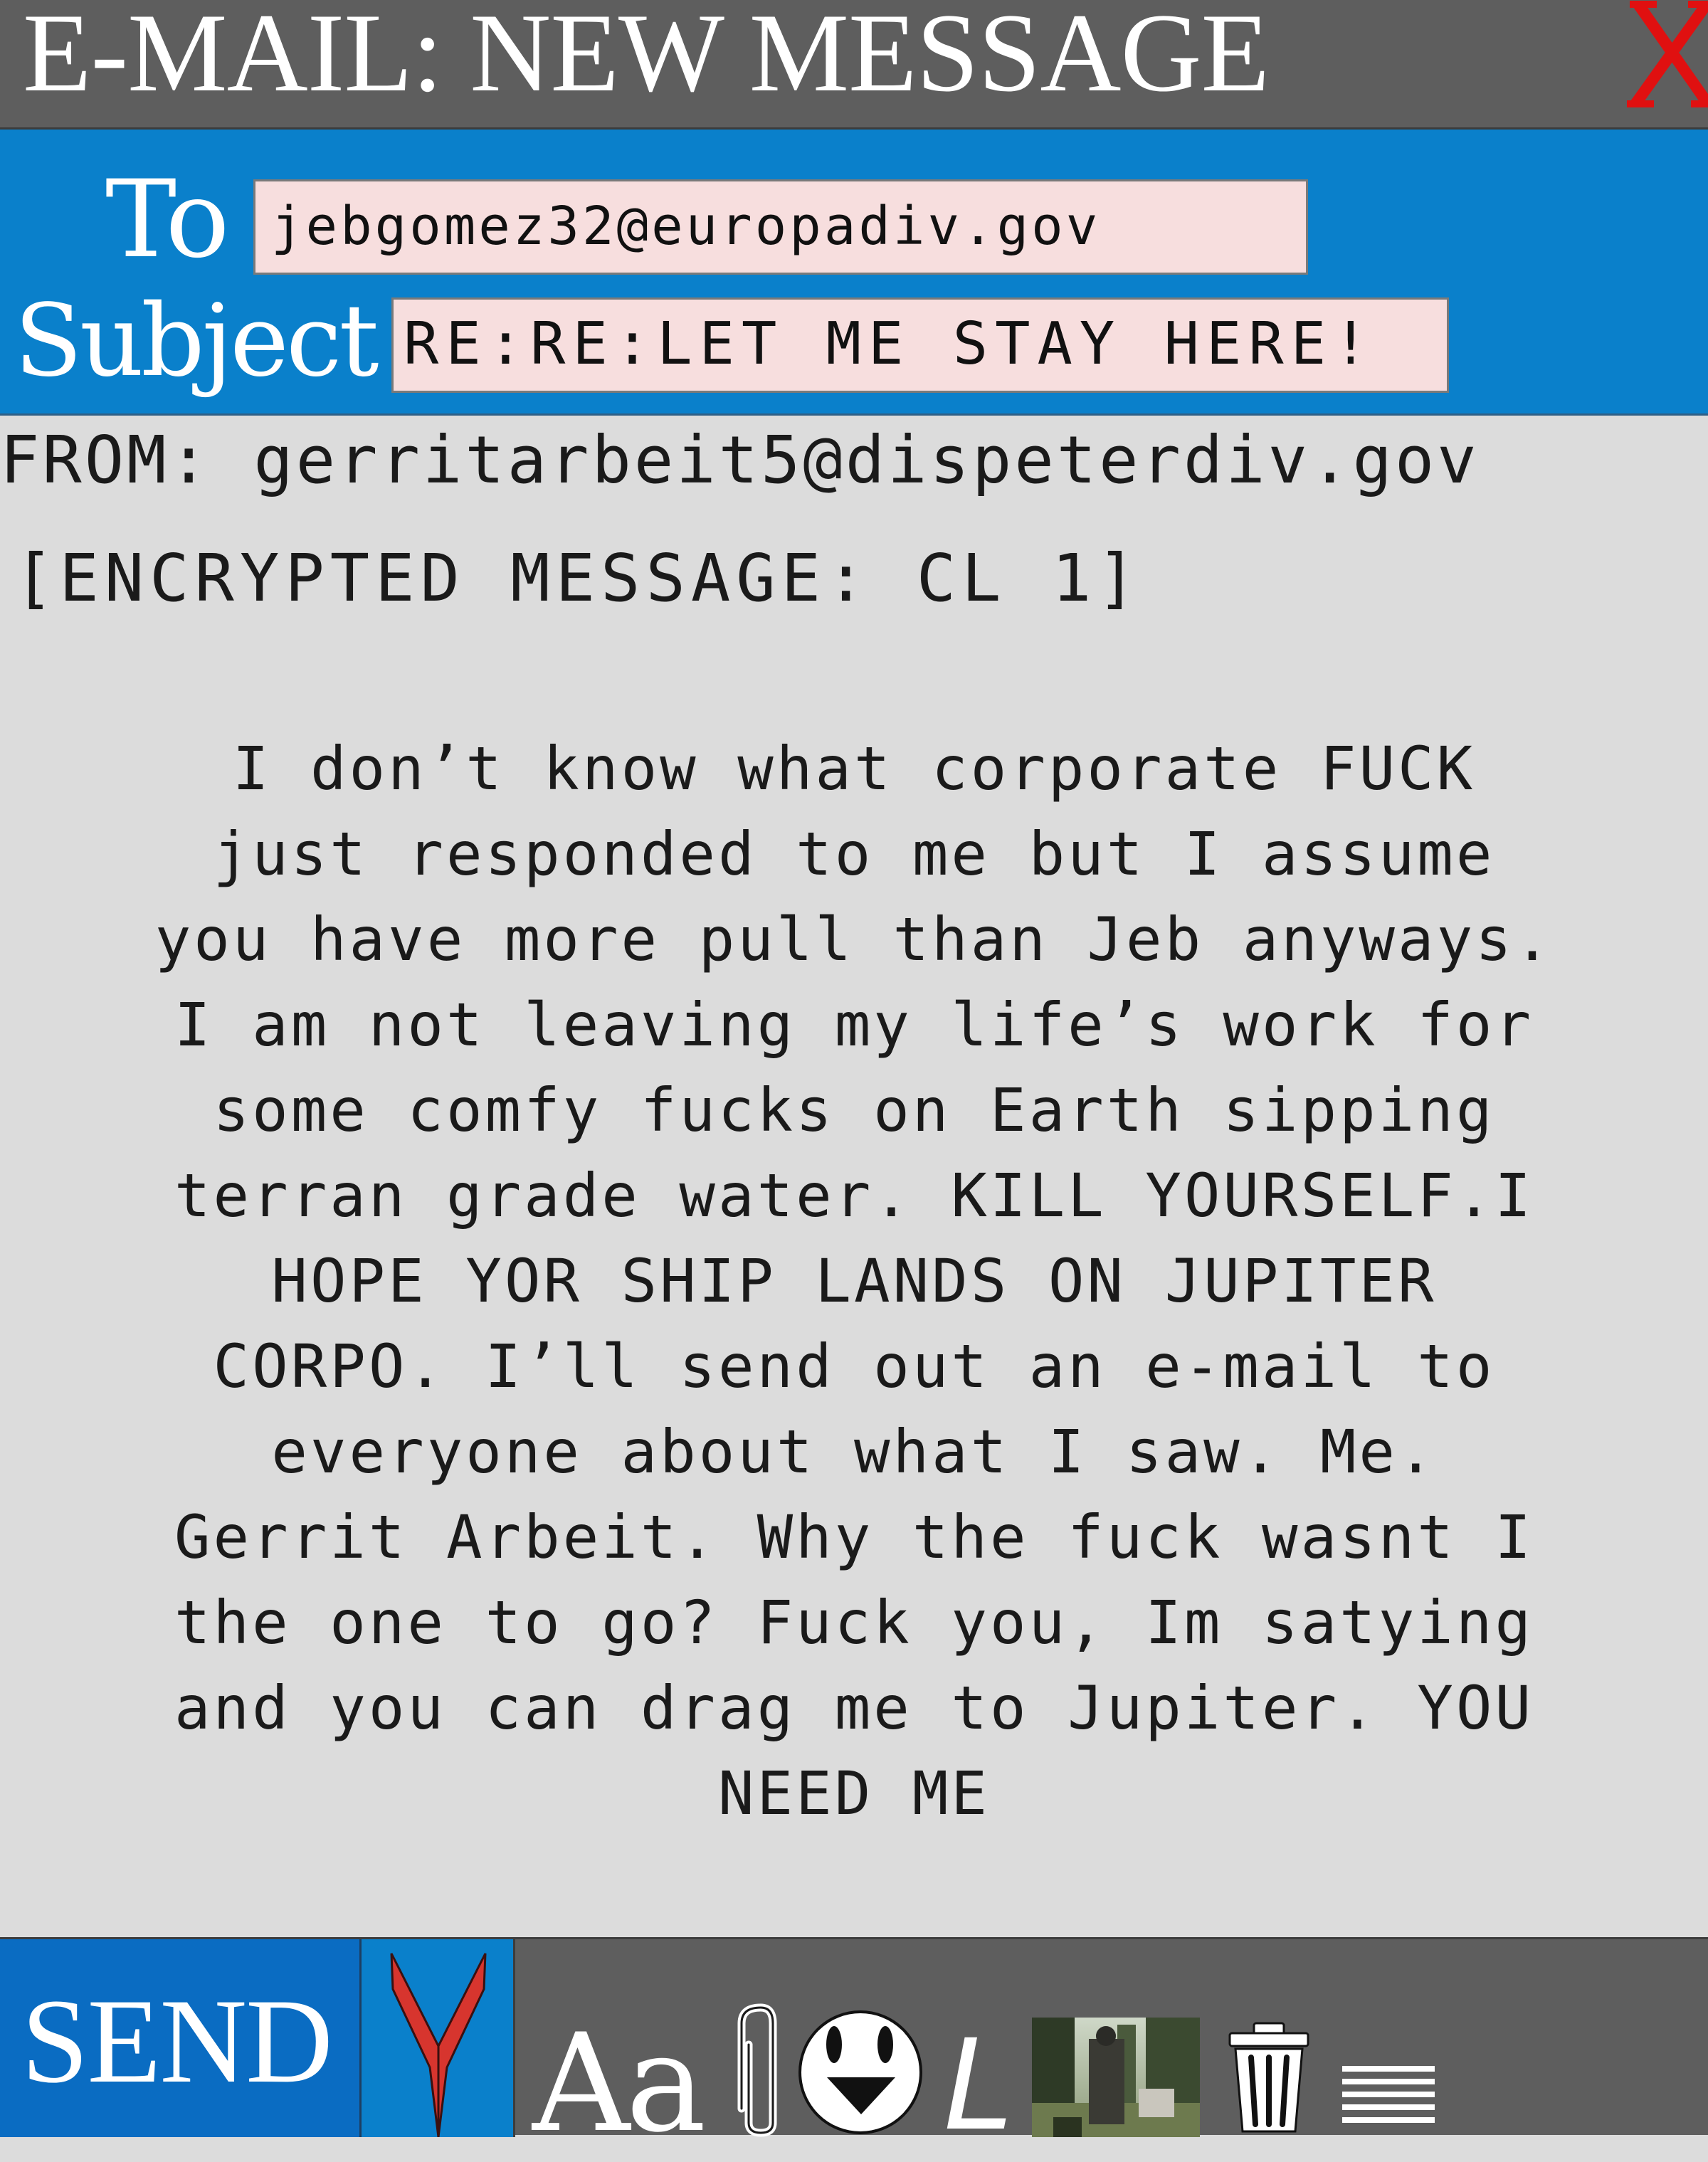 The image size is (1708, 2162). I want to click on bottom-toolbar: SEND Aa L, so click(854, 2044).